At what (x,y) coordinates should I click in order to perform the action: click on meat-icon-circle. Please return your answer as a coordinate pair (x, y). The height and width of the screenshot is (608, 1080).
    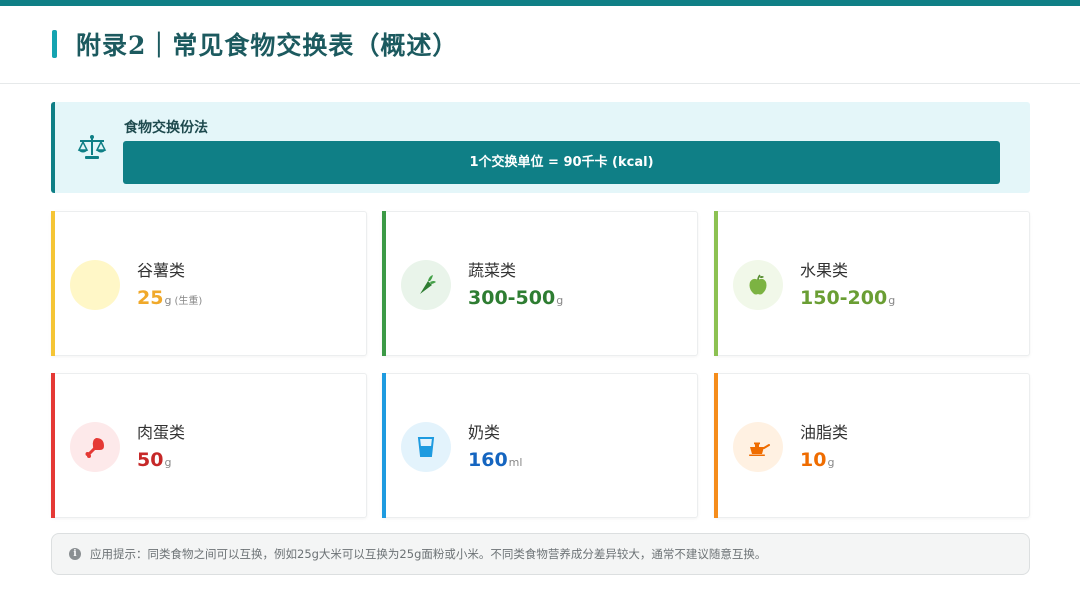
    Looking at the image, I should click on (95, 447).